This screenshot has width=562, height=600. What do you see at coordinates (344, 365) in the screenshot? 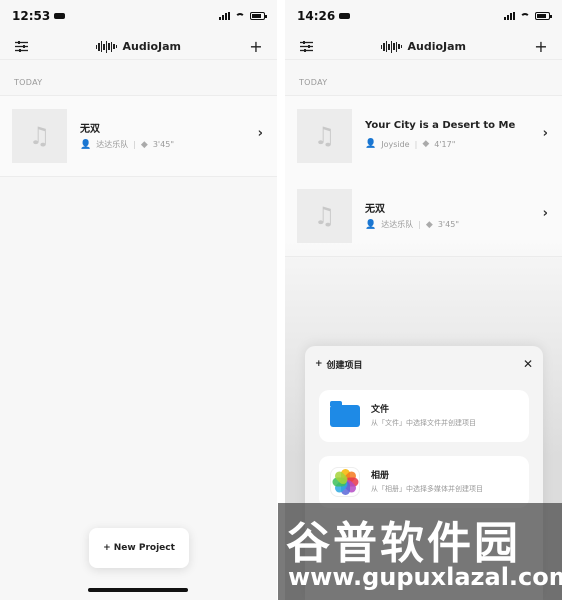
I see `sheet-title-text: 创建项目` at bounding box center [344, 365].